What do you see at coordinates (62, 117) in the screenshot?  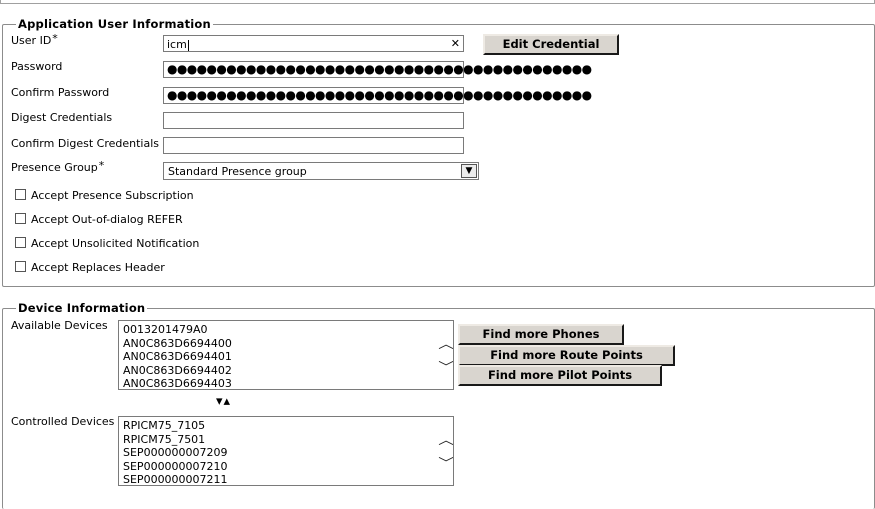 I see `digest-credentials-label: Digest Credentials` at bounding box center [62, 117].